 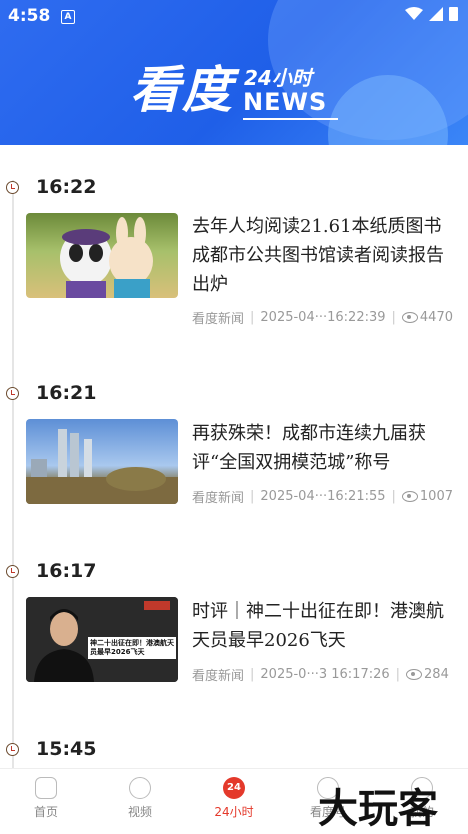 I want to click on tab-home: 首页, so click(x=46, y=798).